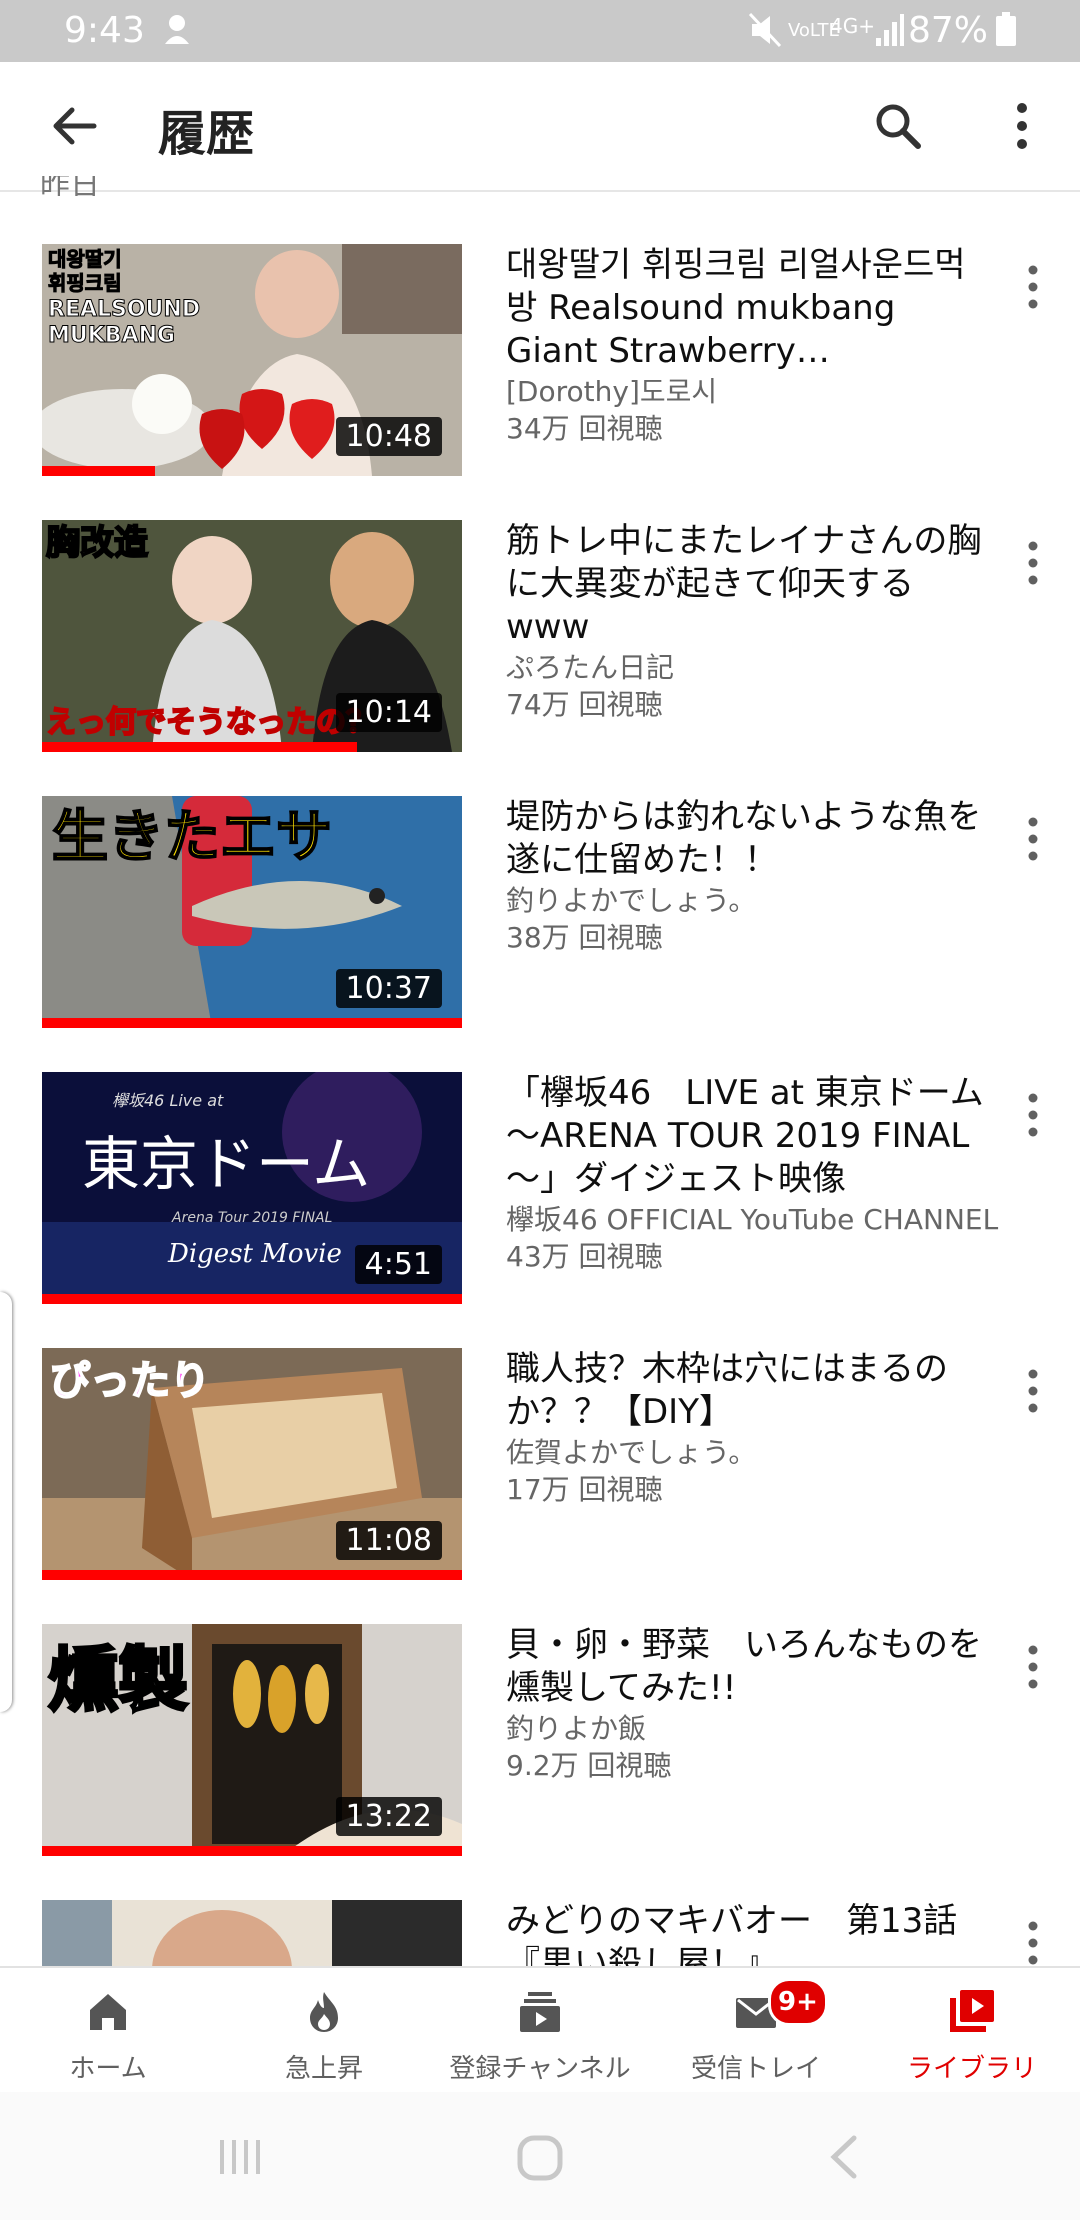  What do you see at coordinates (766, 34) in the screenshot?
I see `mute-icon` at bounding box center [766, 34].